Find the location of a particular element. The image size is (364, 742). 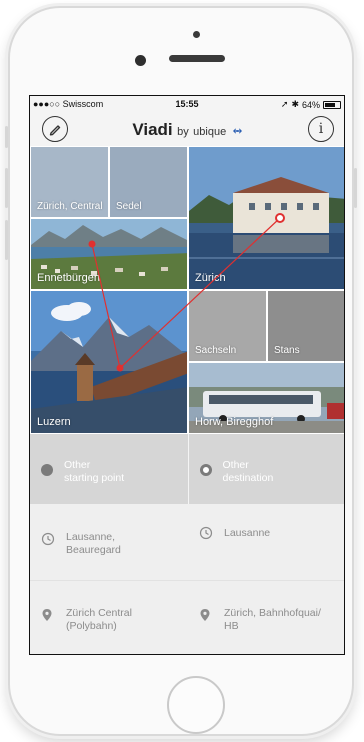

tile-label: Ennetbürgen is located at coordinates (68, 278).